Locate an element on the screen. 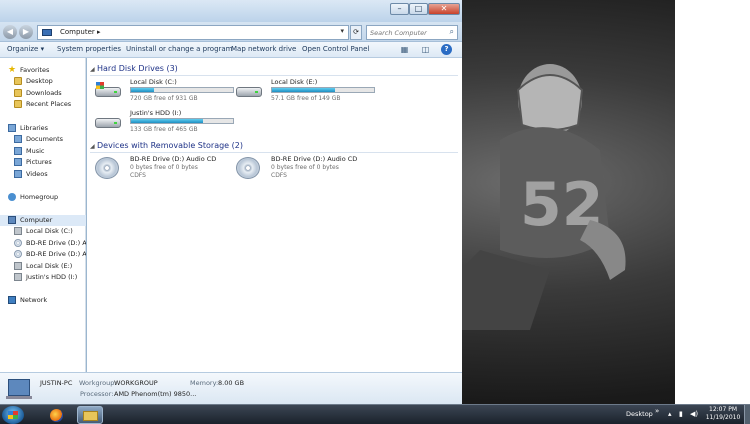  breadcrumb: Computer ▸ is located at coordinates (80, 32).